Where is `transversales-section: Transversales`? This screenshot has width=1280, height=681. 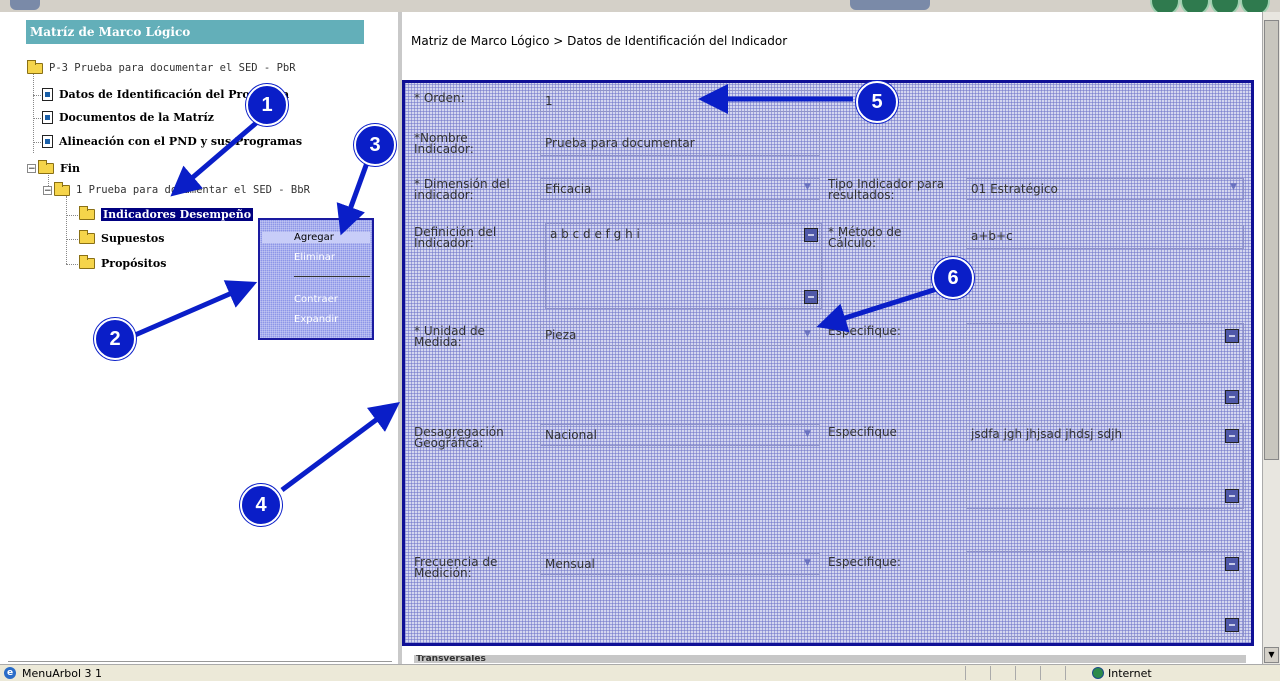
transversales-section: Transversales is located at coordinates (830, 659).